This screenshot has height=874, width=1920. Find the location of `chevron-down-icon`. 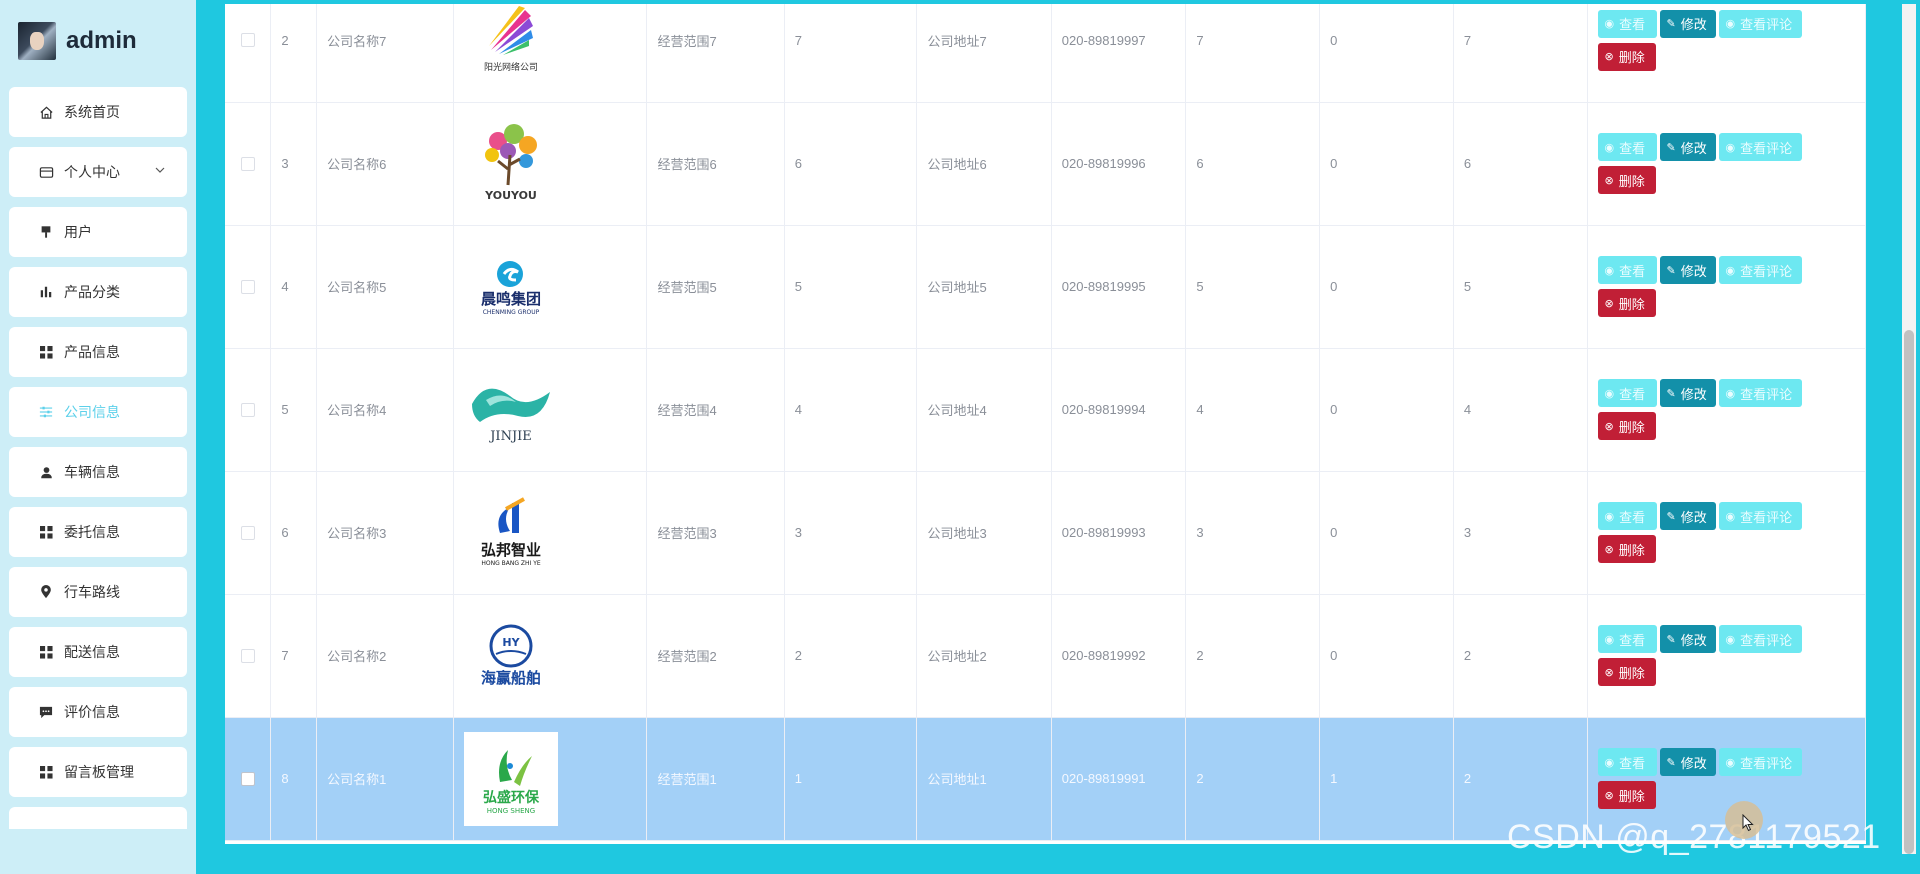

chevron-down-icon is located at coordinates (160, 170).